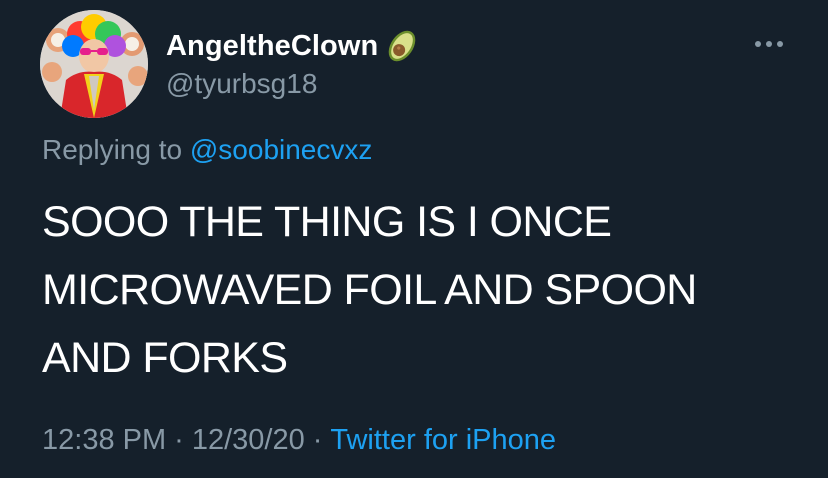 This screenshot has height=478, width=828. What do you see at coordinates (272, 46) in the screenshot?
I see `display-name: AngeltheClown` at bounding box center [272, 46].